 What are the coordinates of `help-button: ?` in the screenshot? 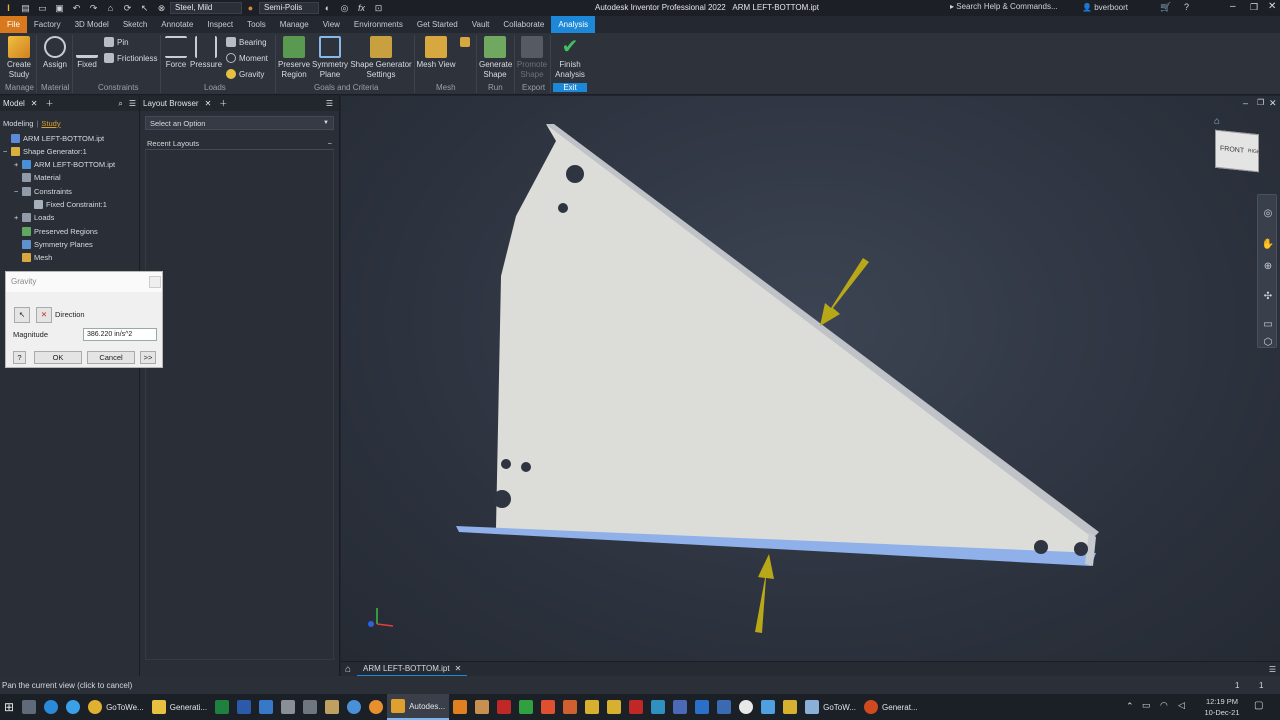 It's located at (19, 357).